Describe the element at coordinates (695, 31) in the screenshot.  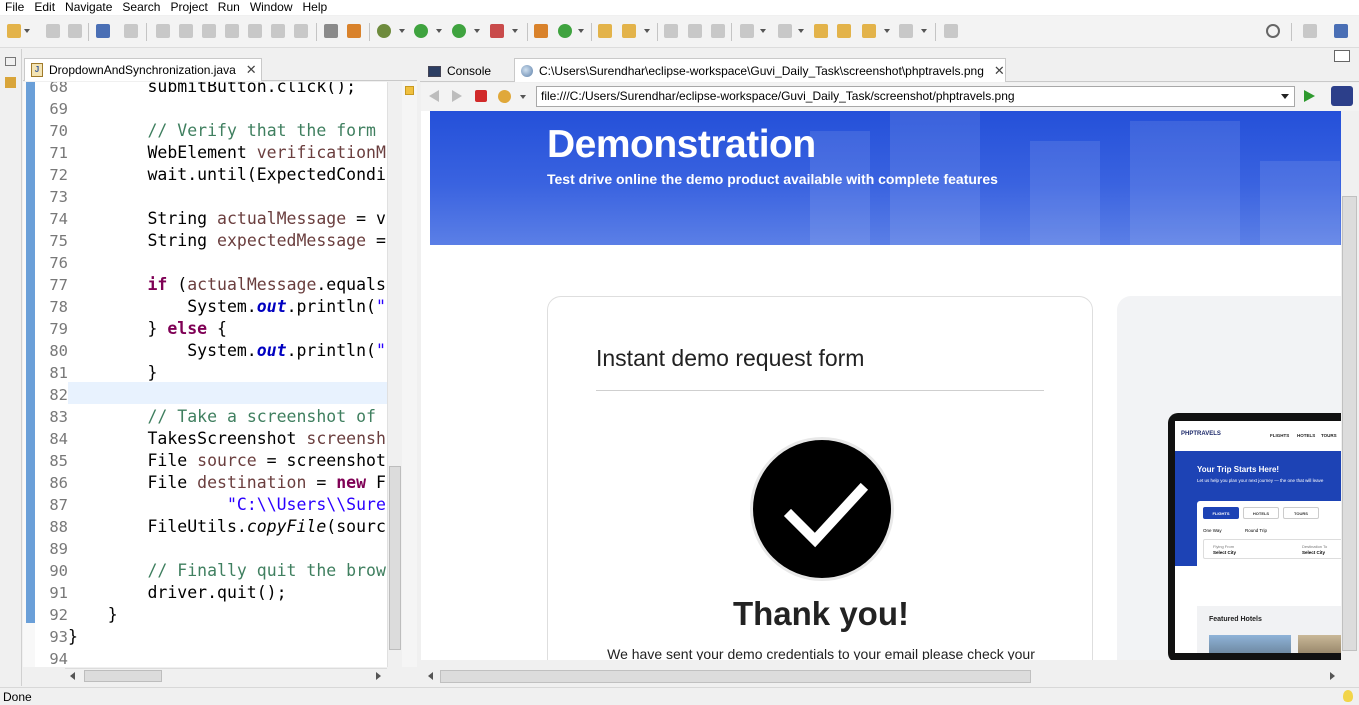
I see `toggle-block-icon` at that location.